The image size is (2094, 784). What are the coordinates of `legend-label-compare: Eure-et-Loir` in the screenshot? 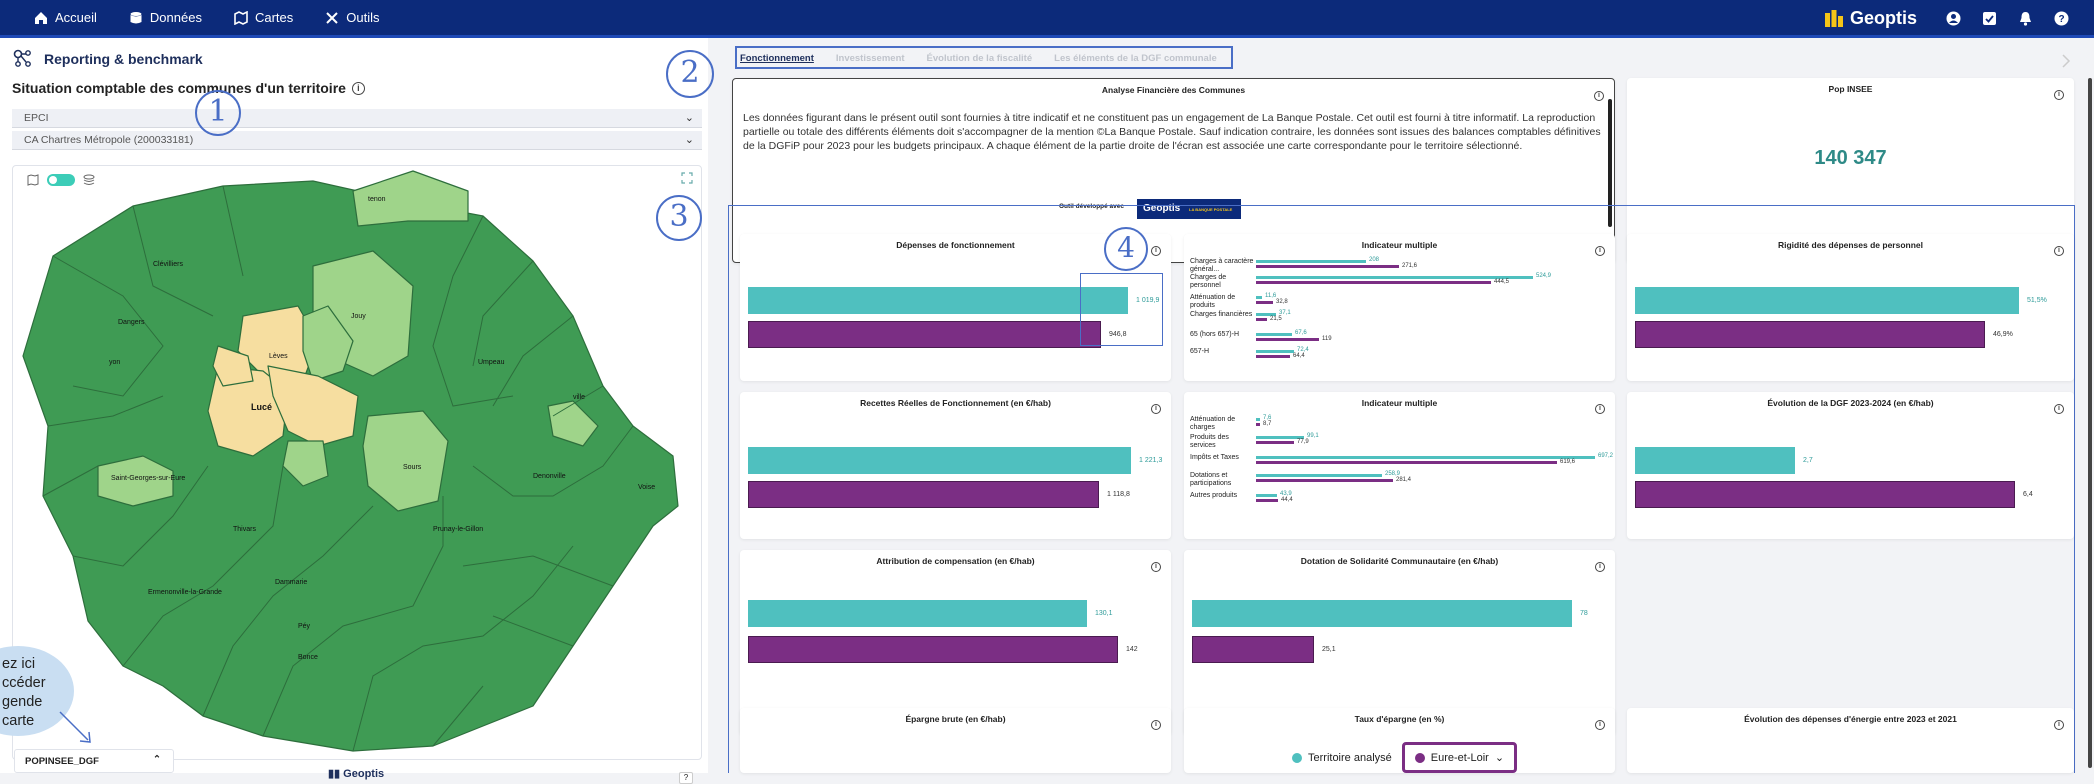 It's located at (1459, 757).